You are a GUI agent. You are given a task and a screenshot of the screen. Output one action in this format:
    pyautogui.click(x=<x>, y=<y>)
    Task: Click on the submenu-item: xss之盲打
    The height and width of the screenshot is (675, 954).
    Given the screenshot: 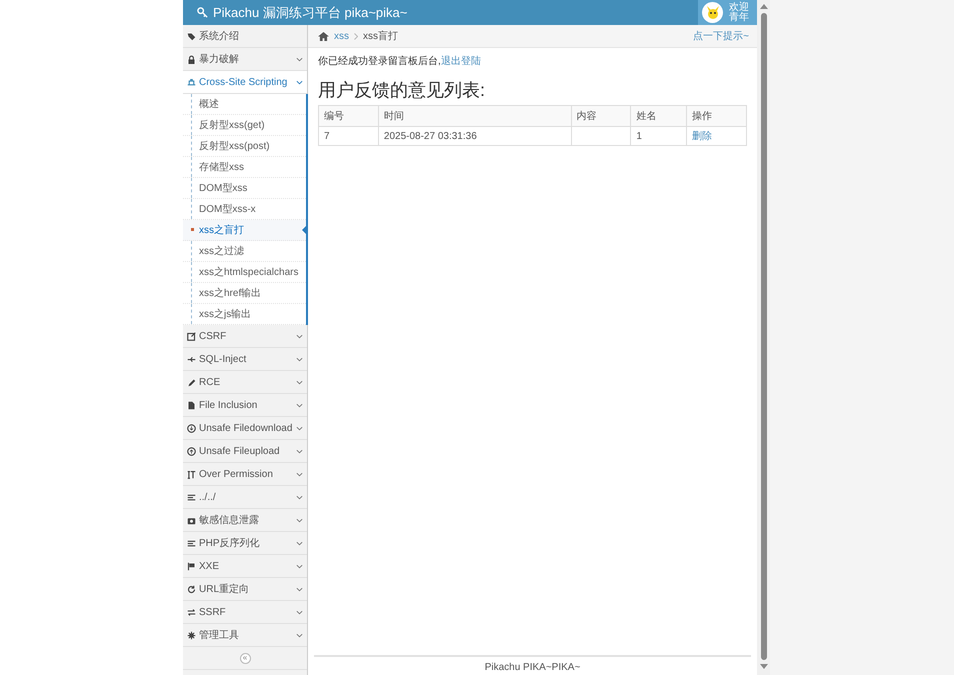 What is the action you would take?
    pyautogui.click(x=244, y=230)
    